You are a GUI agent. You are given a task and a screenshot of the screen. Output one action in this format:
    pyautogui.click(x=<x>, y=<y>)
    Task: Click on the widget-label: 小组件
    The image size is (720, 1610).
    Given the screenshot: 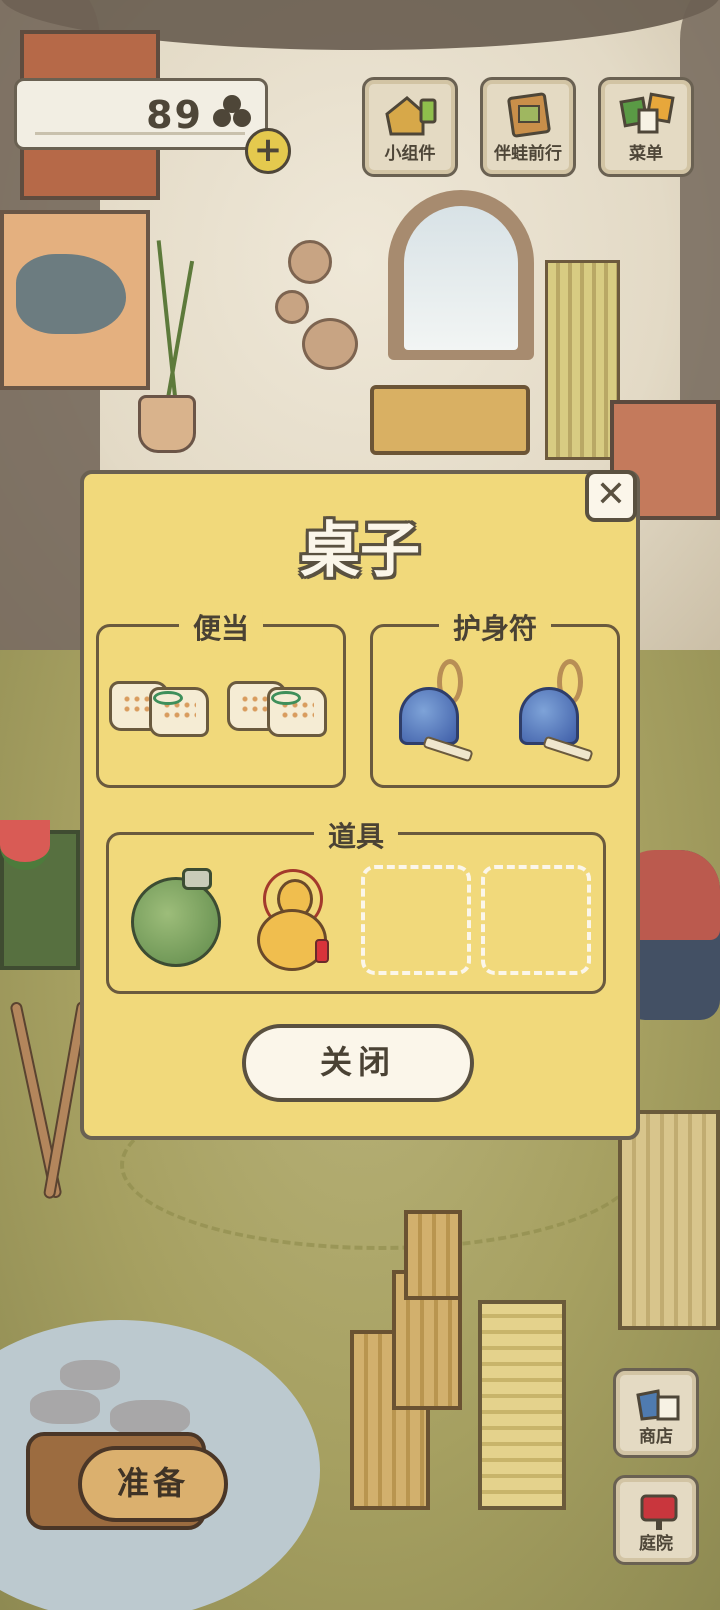 What is the action you would take?
    pyautogui.click(x=410, y=154)
    